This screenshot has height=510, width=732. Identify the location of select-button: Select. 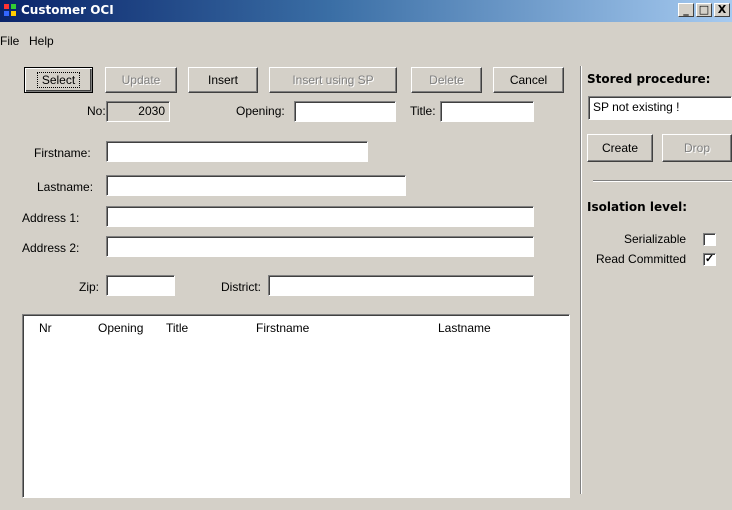
(58, 80).